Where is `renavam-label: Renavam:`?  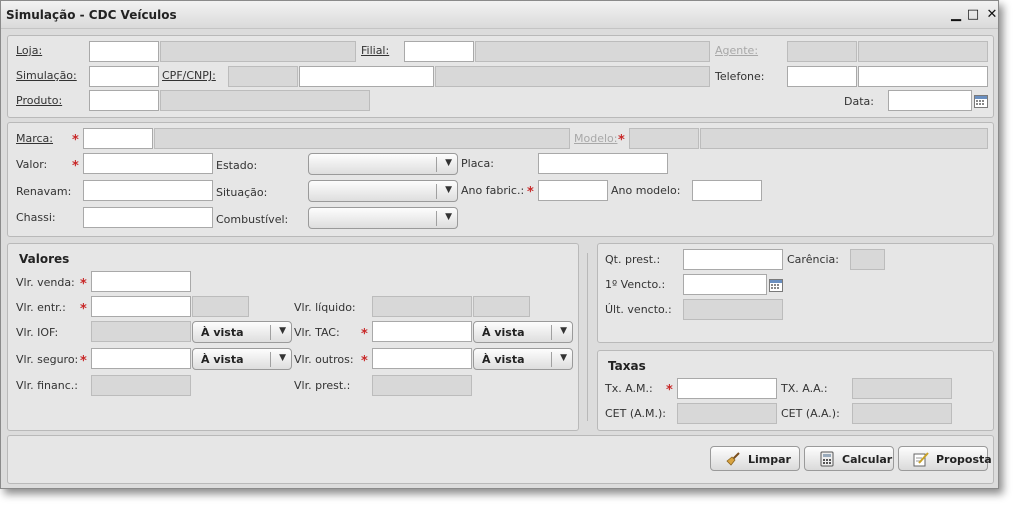 renavam-label: Renavam: is located at coordinates (44, 191).